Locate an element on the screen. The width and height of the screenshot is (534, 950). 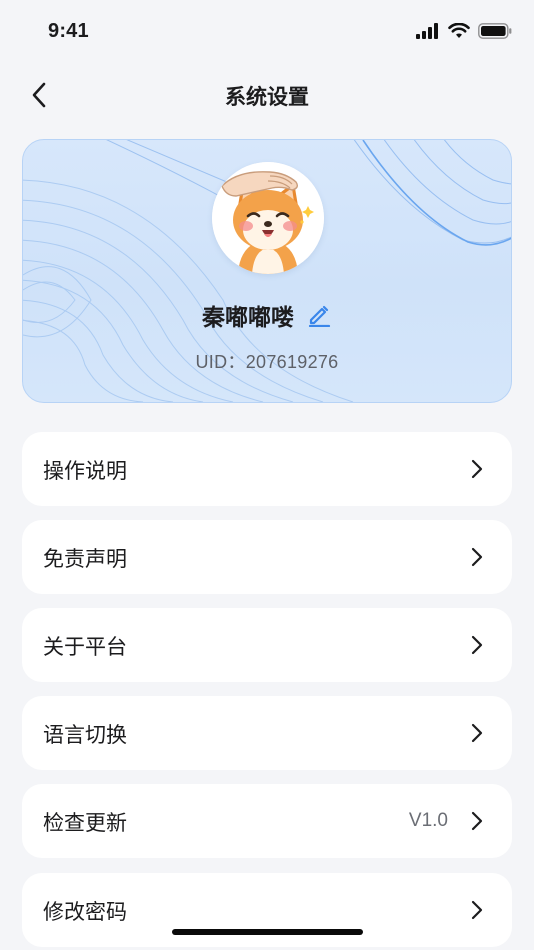
edit-username-button is located at coordinates (319, 315).